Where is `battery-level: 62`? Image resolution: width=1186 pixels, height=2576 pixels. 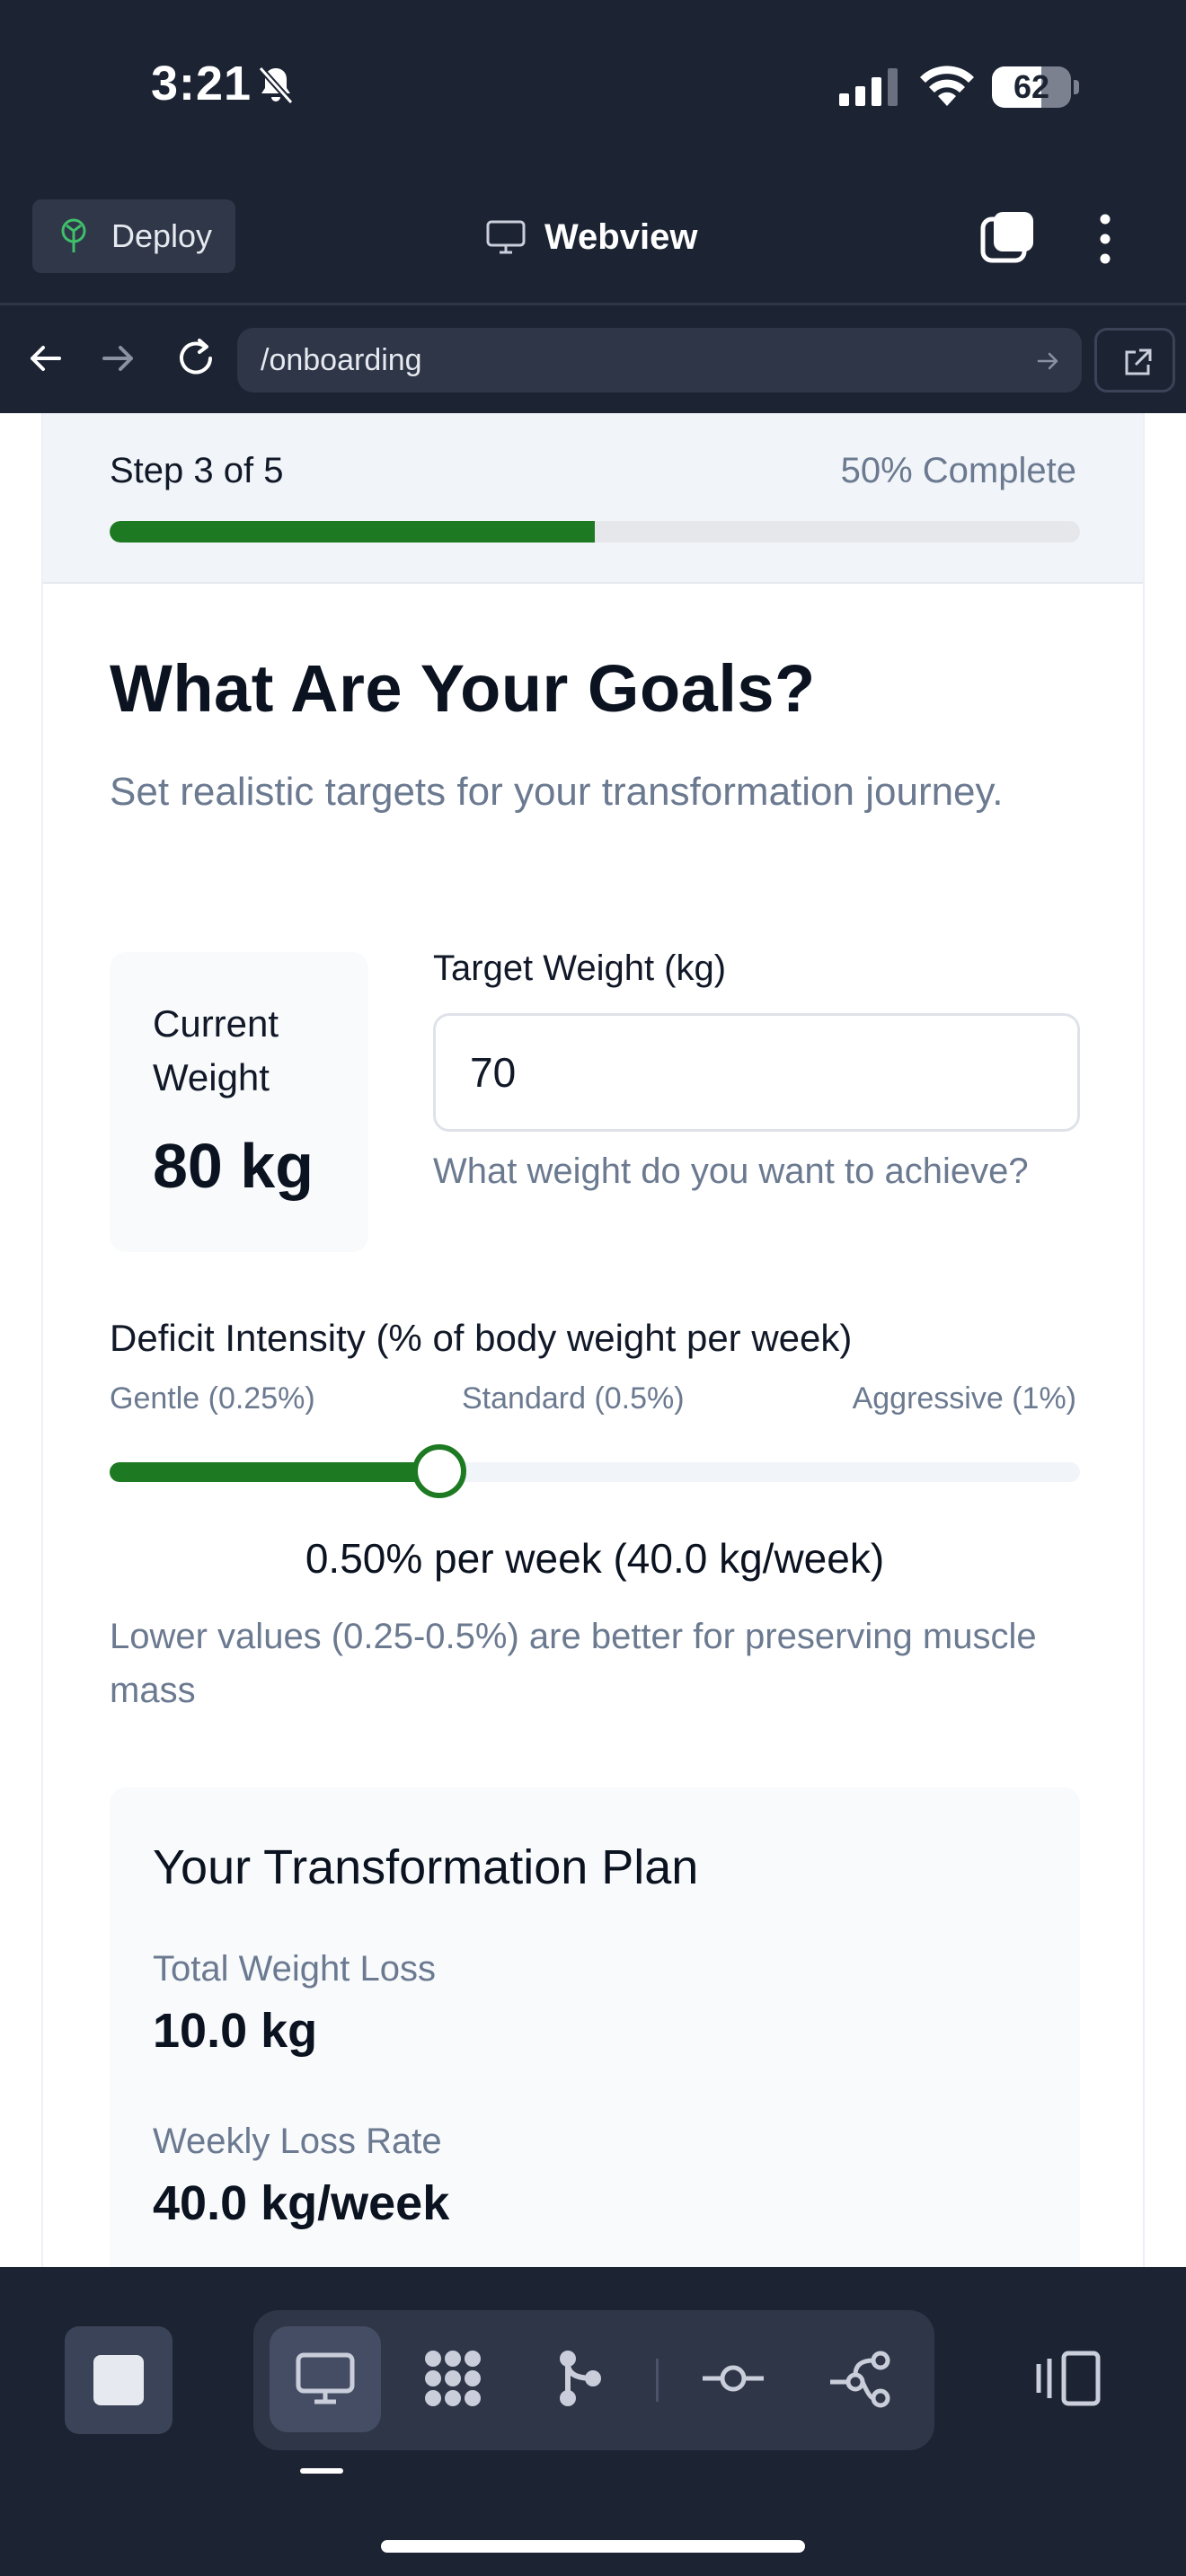
battery-level: 62 is located at coordinates (1031, 86).